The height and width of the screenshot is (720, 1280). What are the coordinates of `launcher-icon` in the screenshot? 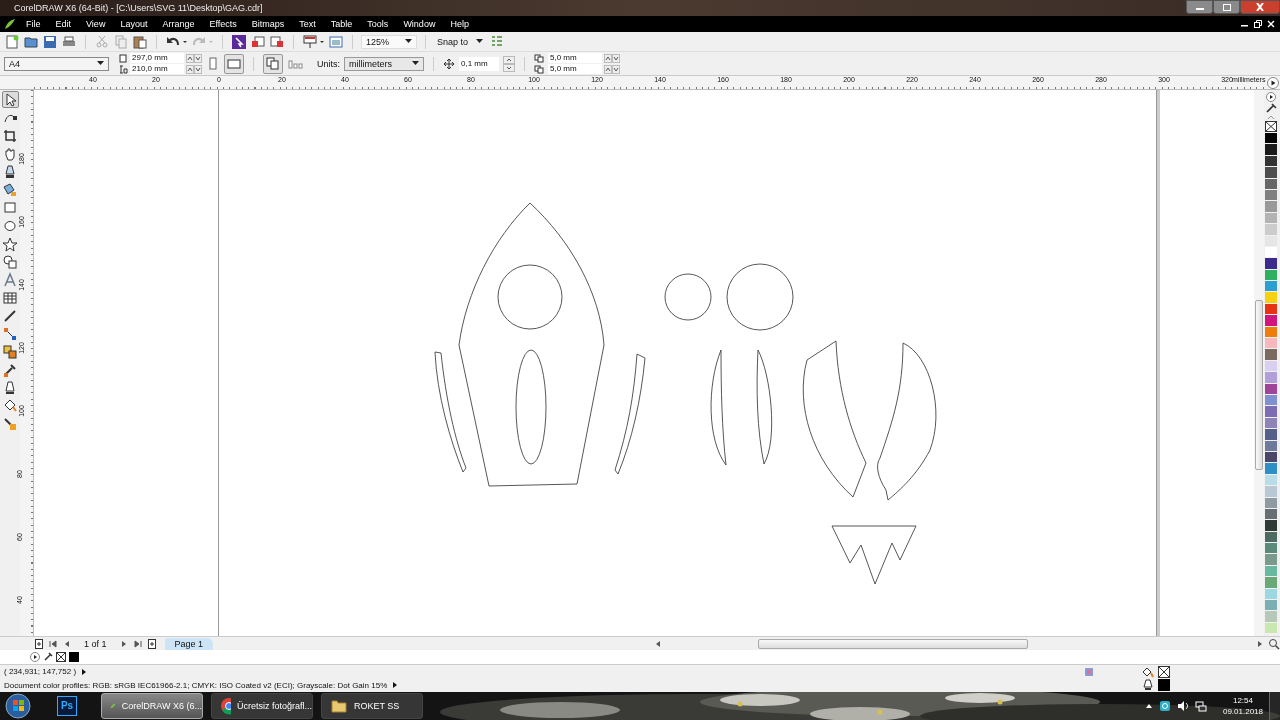 It's located at (239, 41).